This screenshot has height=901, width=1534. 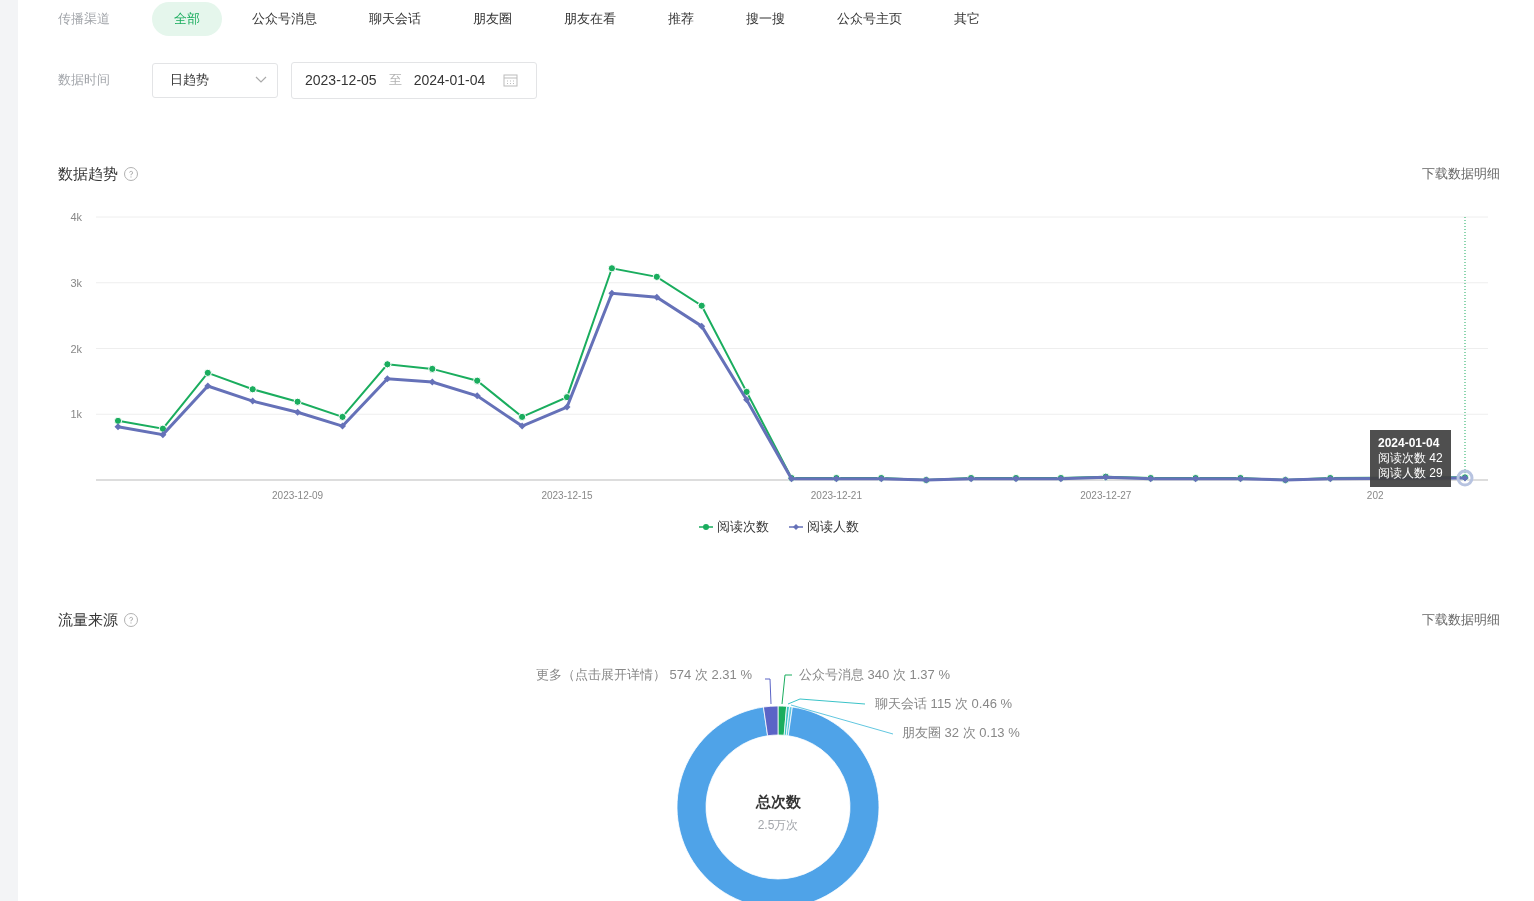 What do you see at coordinates (88, 174) in the screenshot?
I see `section-title: 数据趋势` at bounding box center [88, 174].